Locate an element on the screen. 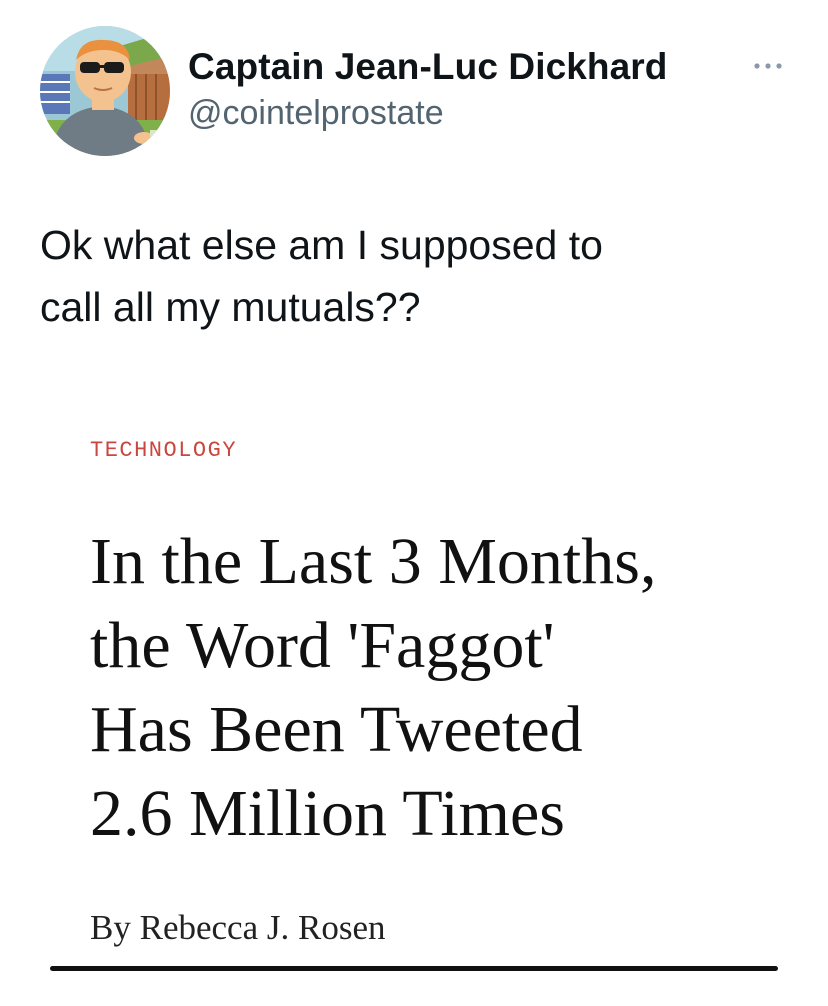  headline-line: In the Last 3 Months, is located at coordinates (373, 561).